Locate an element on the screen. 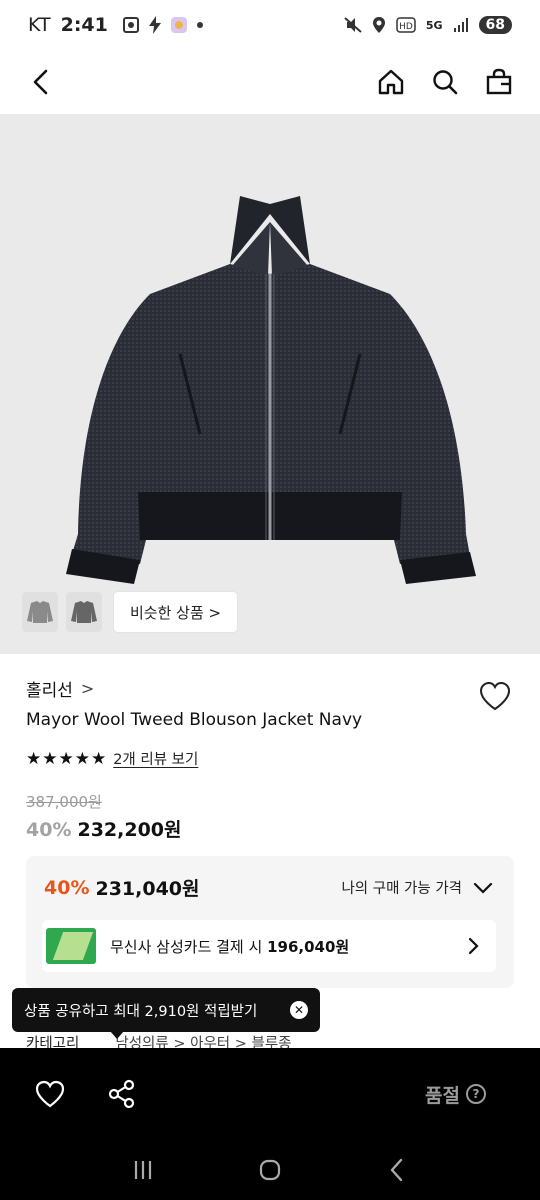 This screenshot has width=540, height=1200. card-benefit-prefix: 무신사 삼성카드 결제 시 is located at coordinates (189, 946).